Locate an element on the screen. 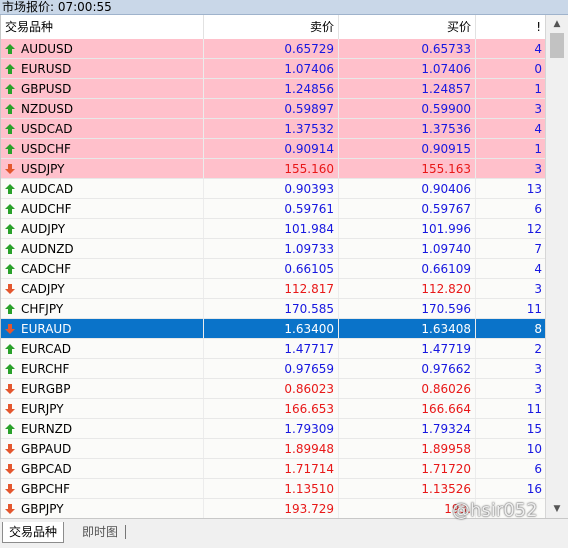 This screenshot has width=568, height=548. bid-cell: 0.66105 is located at coordinates (271, 268).